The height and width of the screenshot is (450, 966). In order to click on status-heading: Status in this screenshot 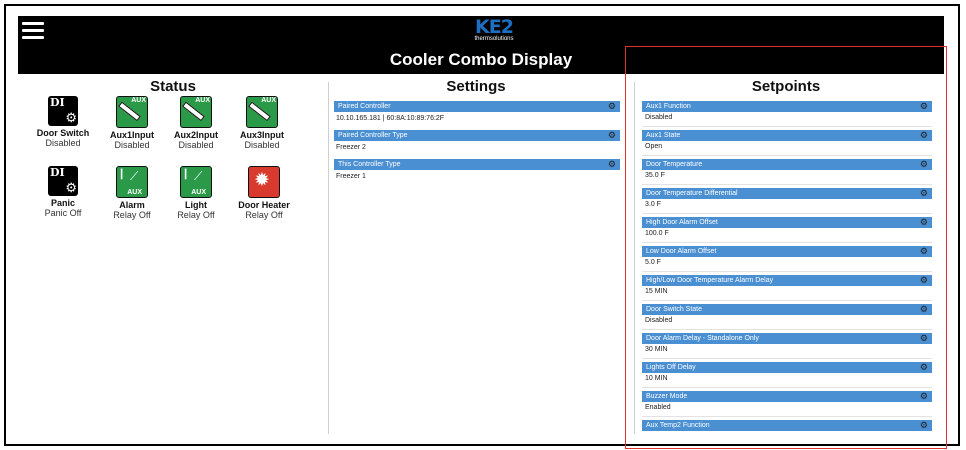, I will do `click(173, 86)`.